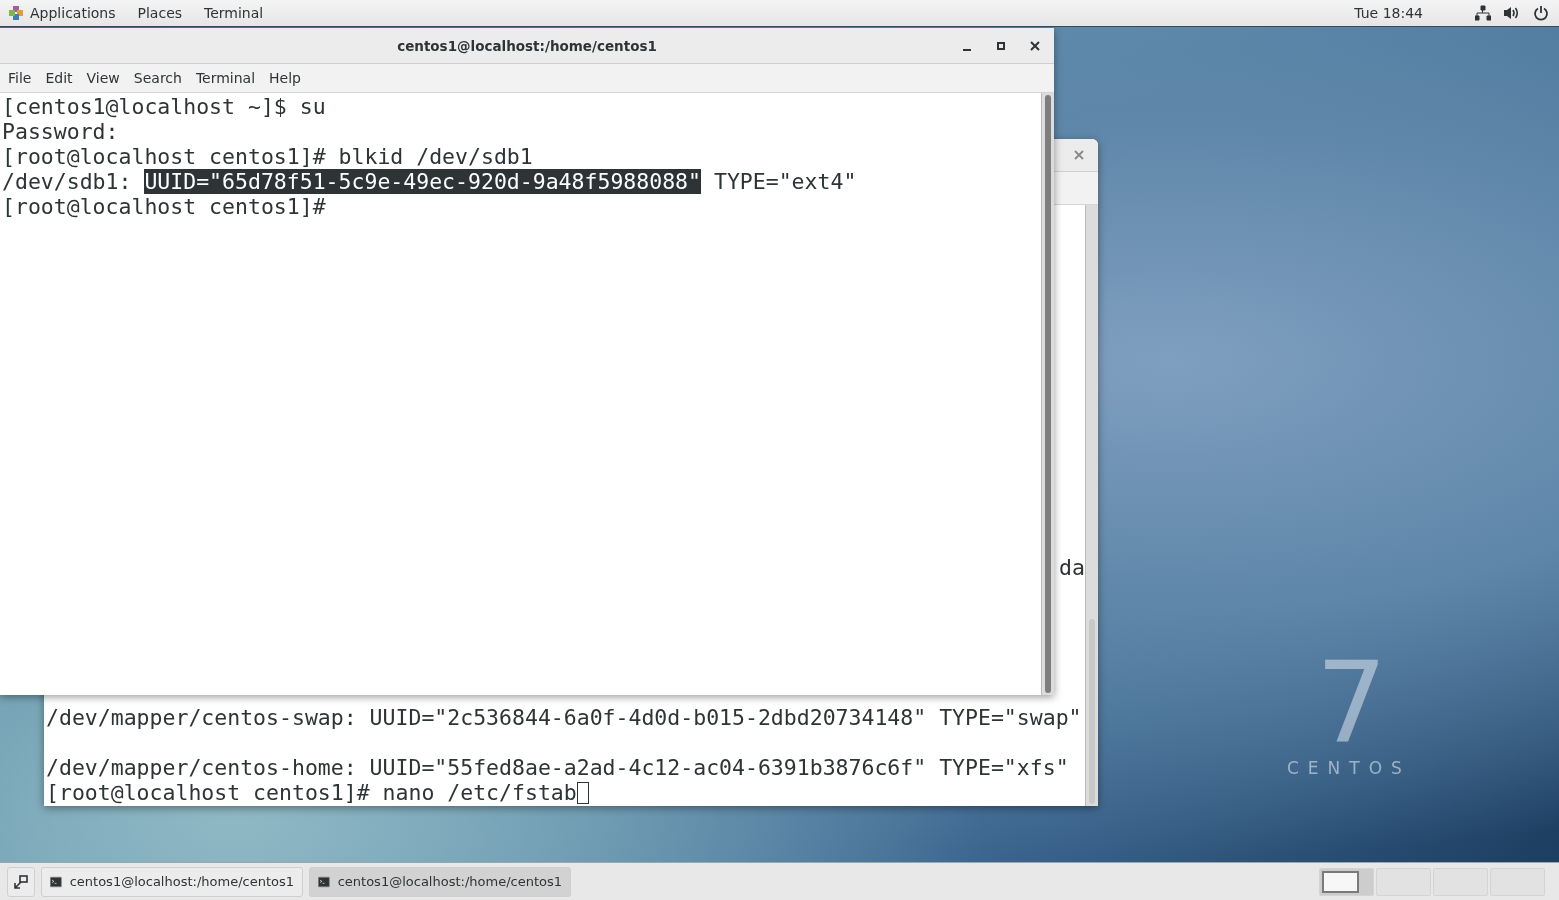  I want to click on network-icon, so click(1483, 13).